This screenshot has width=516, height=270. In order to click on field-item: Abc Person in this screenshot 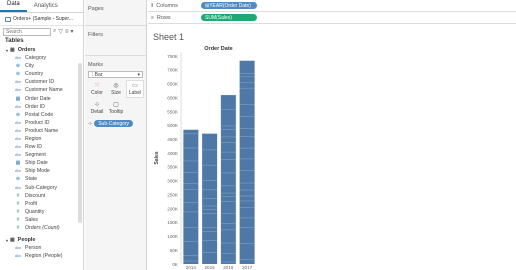, I will do `click(41, 248)`.